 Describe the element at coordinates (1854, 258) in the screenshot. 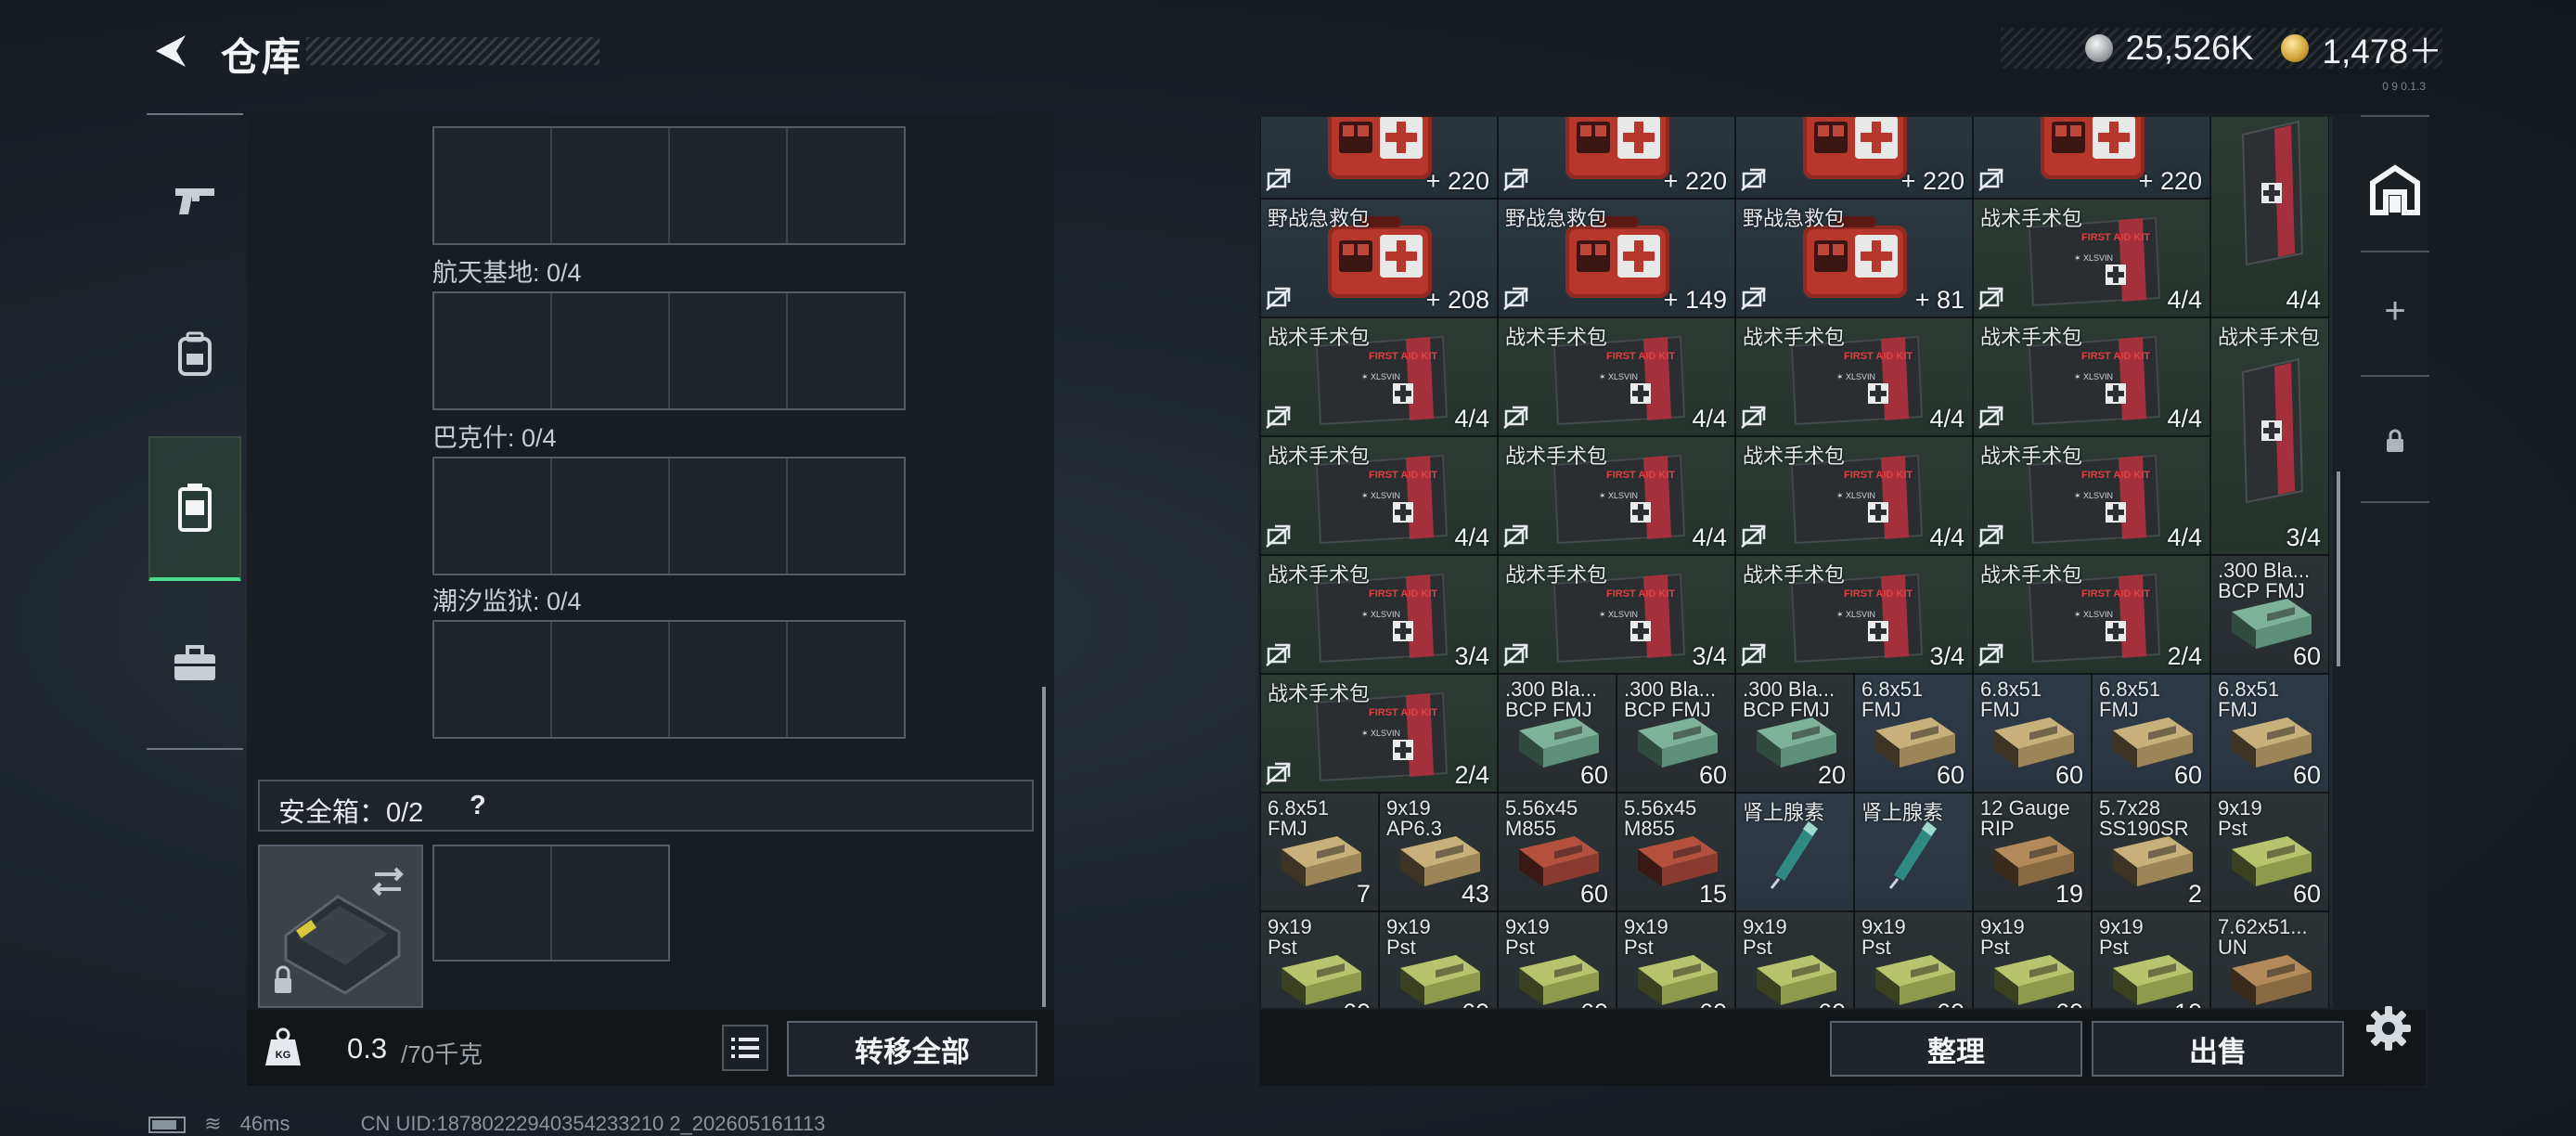

I see `inventory-item: 野战急救包 + 81` at that location.